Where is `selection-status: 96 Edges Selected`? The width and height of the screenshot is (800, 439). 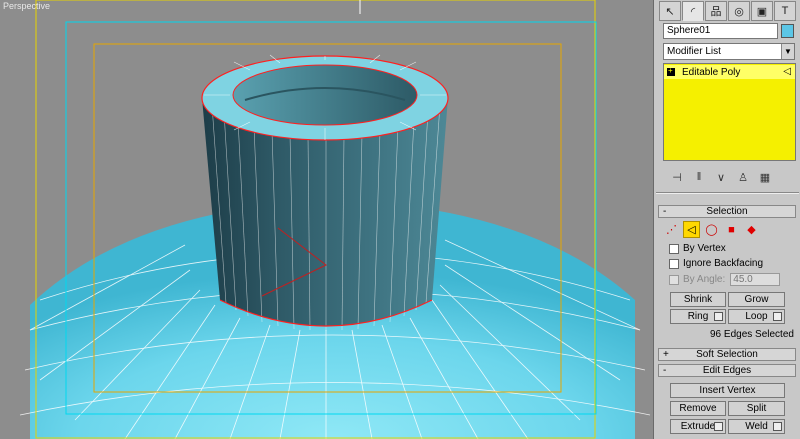 selection-status: 96 Edges Selected is located at coordinates (752, 334).